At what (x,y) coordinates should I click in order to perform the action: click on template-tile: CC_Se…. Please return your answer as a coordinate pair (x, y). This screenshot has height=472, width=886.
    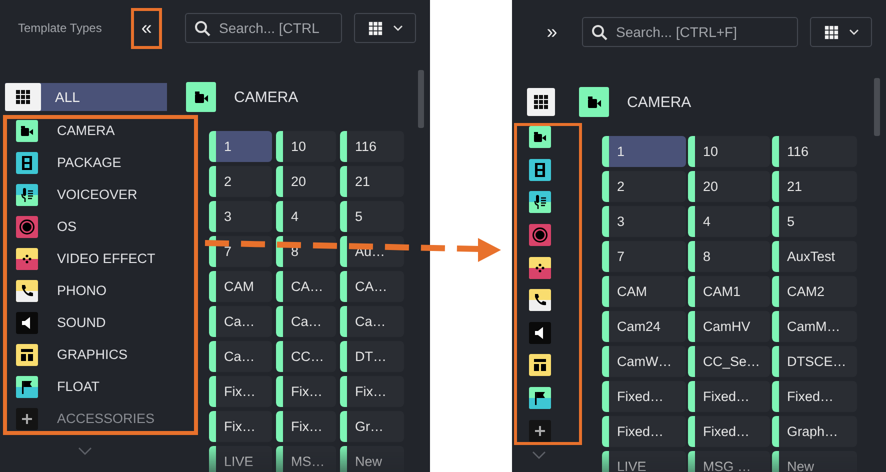
    Looking at the image, I should click on (729, 361).